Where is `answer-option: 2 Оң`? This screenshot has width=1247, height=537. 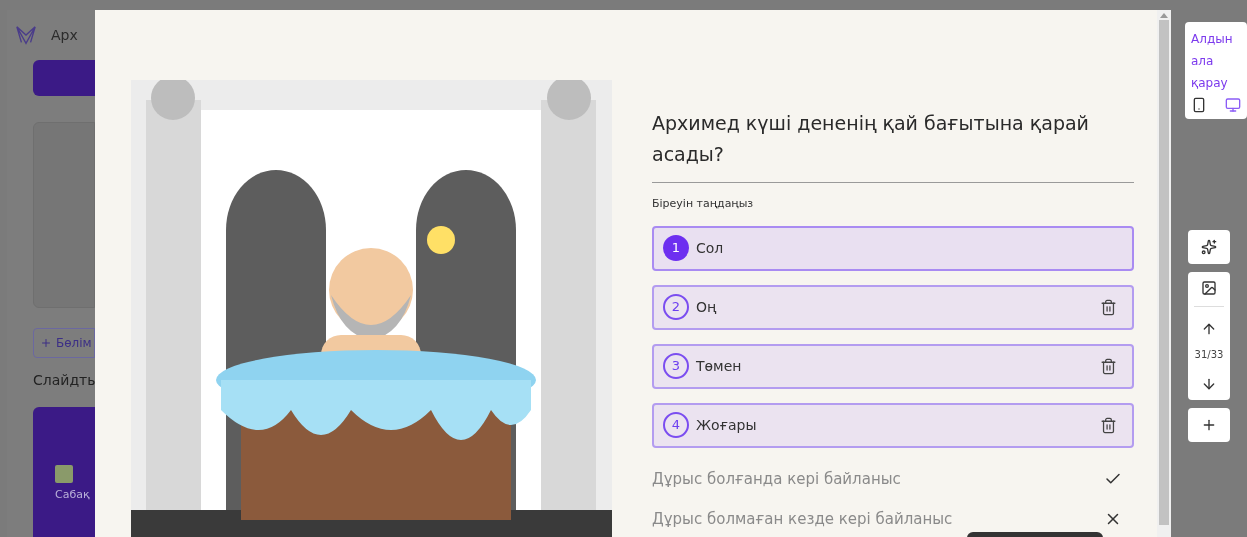 answer-option: 2 Оң is located at coordinates (893, 307).